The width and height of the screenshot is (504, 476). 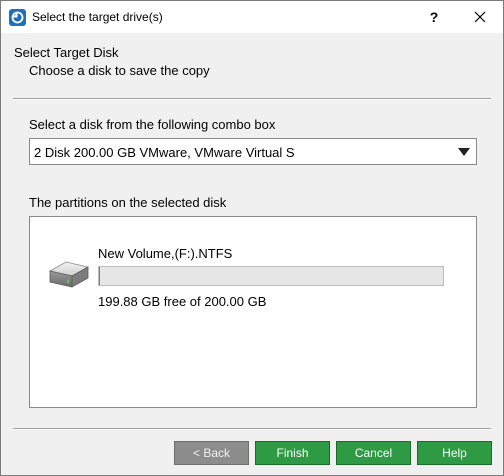 I want to click on divider-top, so click(x=252, y=99).